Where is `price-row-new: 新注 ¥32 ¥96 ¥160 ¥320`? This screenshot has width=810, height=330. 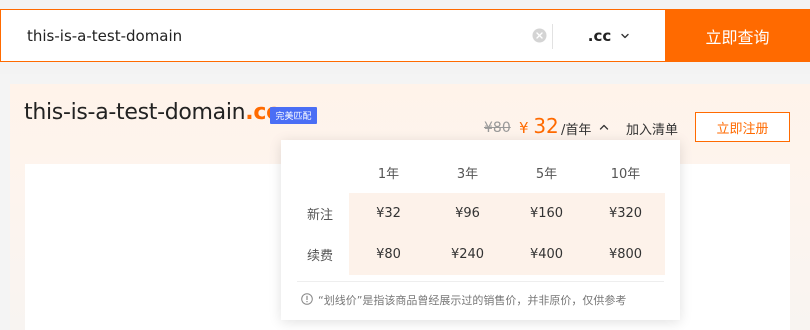
price-row-new: 新注 ¥32 ¥96 ¥160 ¥320 is located at coordinates (478, 213).